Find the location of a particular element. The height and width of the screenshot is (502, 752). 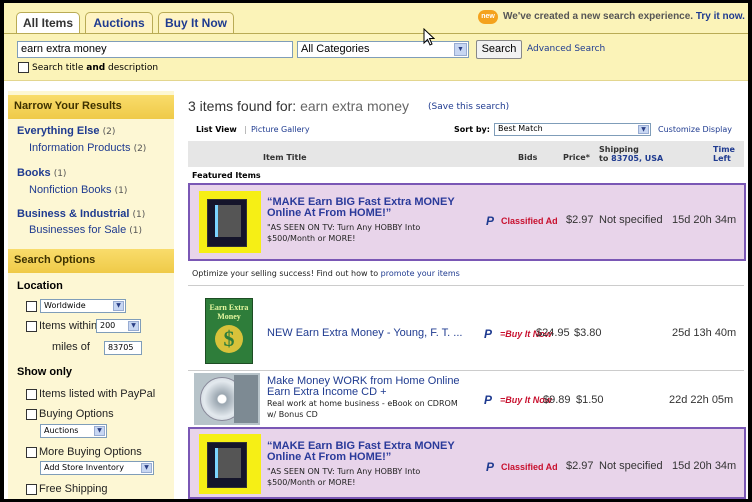

col-time: Time is located at coordinates (724, 149).